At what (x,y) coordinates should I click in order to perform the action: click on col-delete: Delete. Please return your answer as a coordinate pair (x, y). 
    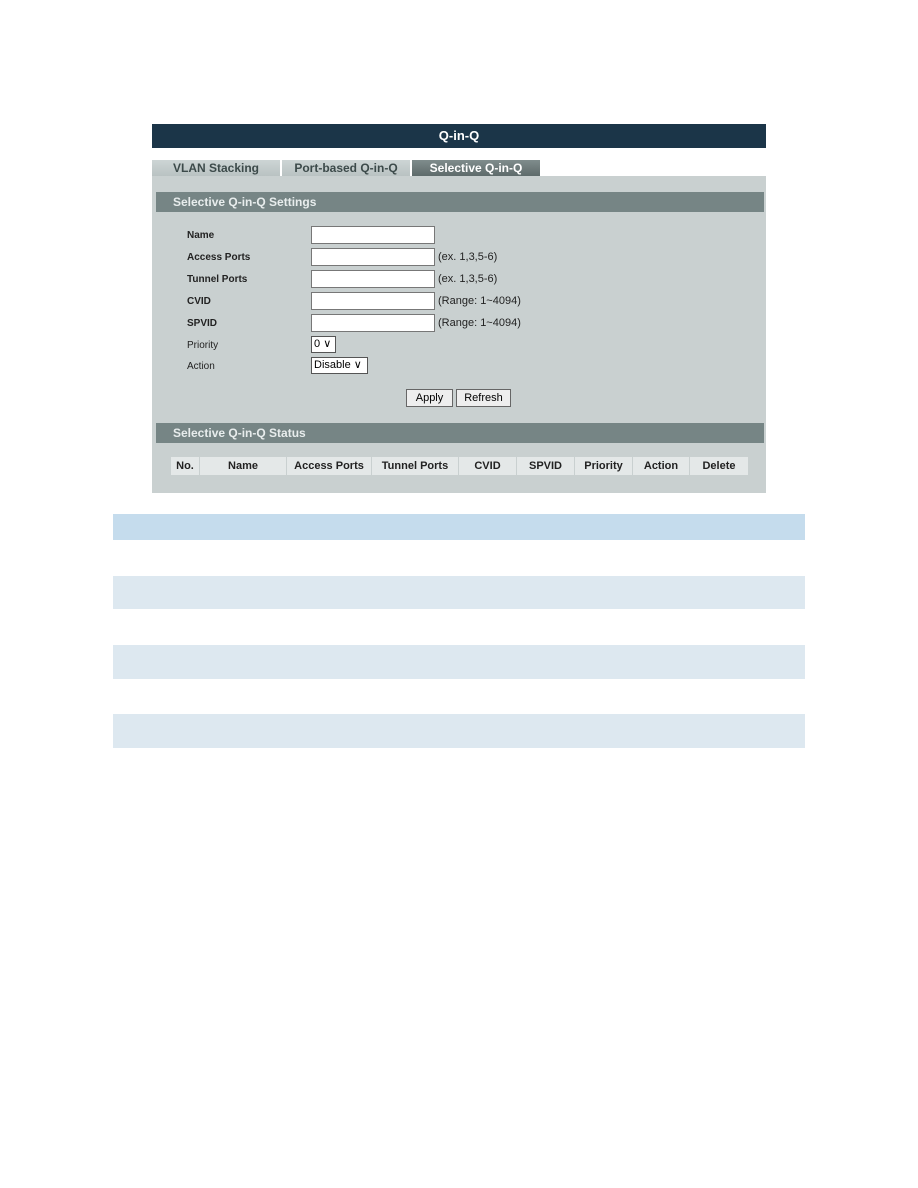
    Looking at the image, I should click on (719, 466).